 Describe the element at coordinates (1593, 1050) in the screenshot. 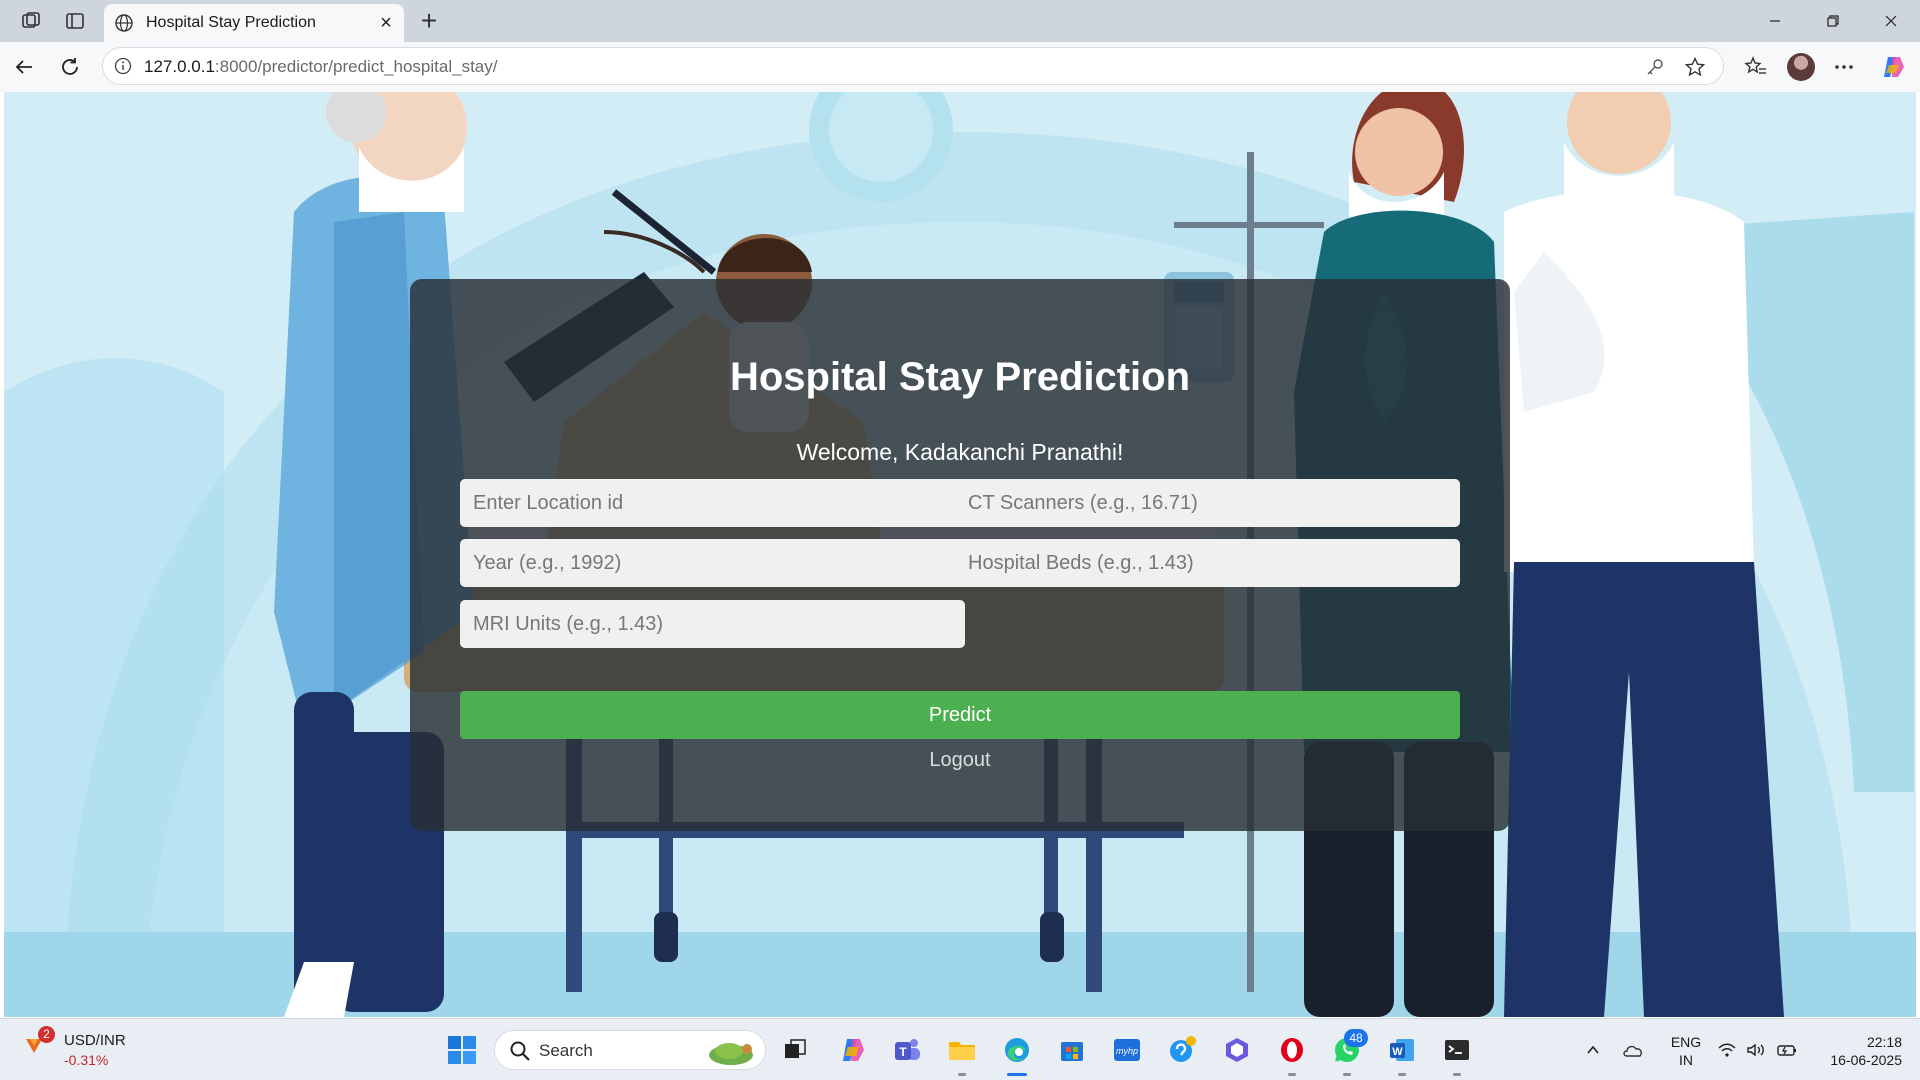

I see `chevron-up-icon` at that location.